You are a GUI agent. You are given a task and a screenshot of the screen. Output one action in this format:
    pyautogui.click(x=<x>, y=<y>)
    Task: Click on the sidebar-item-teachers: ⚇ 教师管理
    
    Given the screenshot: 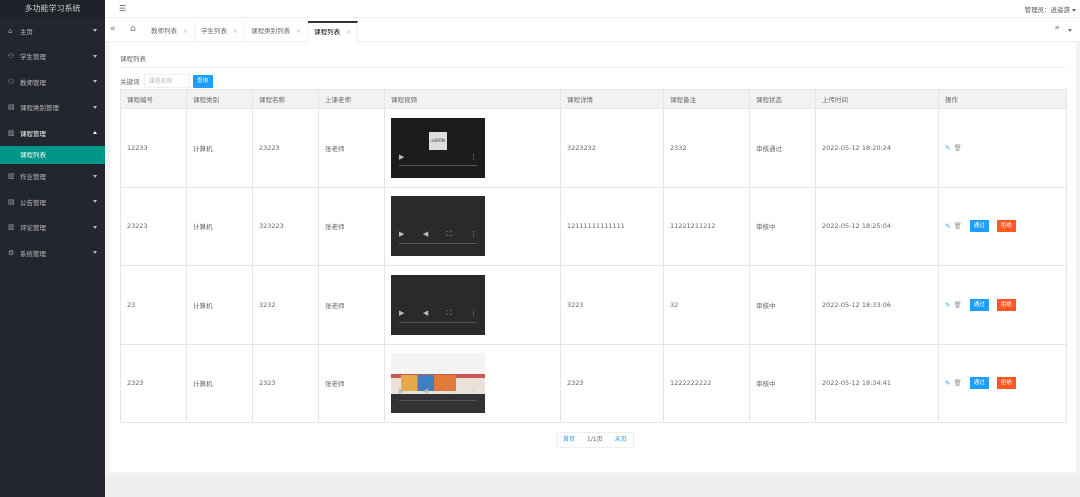 What is the action you would take?
    pyautogui.click(x=52, y=82)
    